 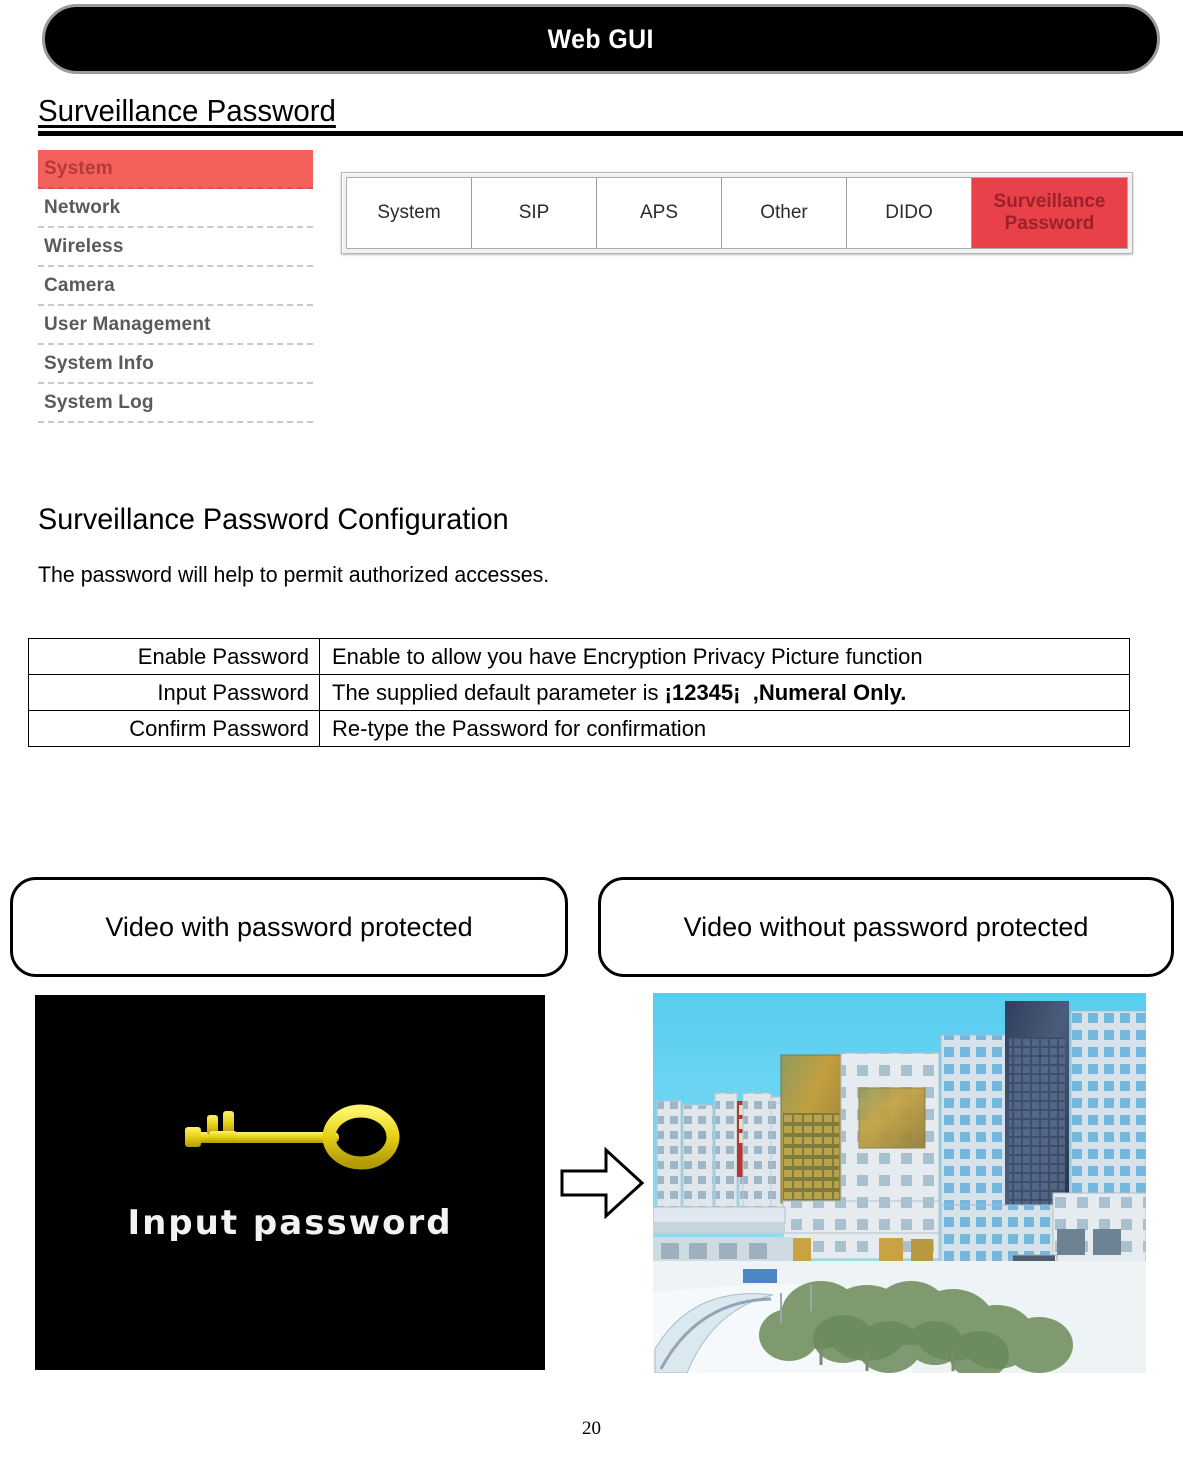 I want to click on tab-label: System, so click(x=409, y=212).